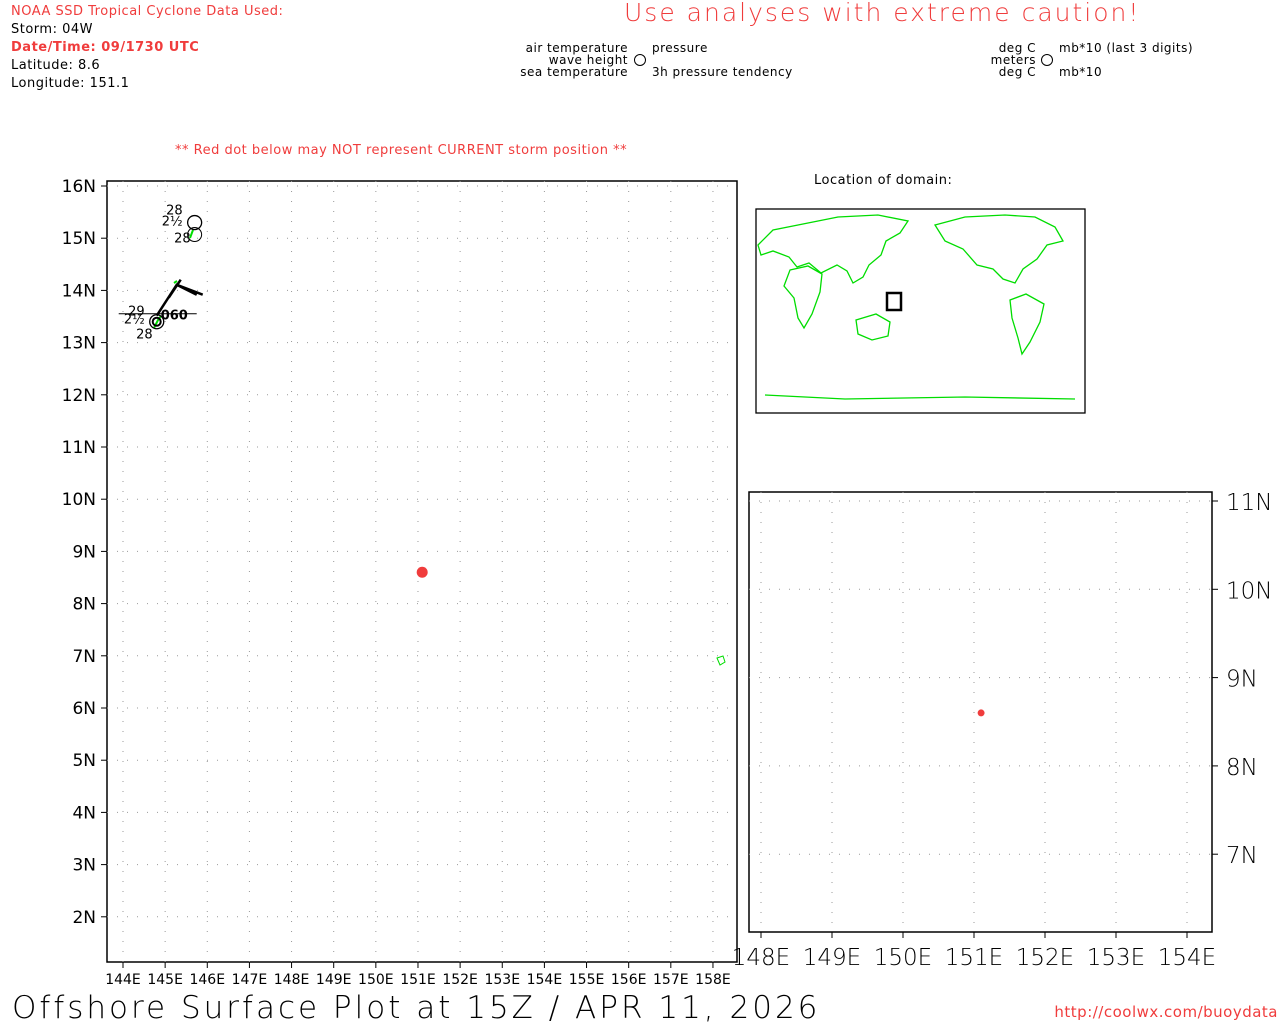 The height and width of the screenshot is (1026, 1280). I want to click on lat-tick-label: 15N, so click(79, 239).